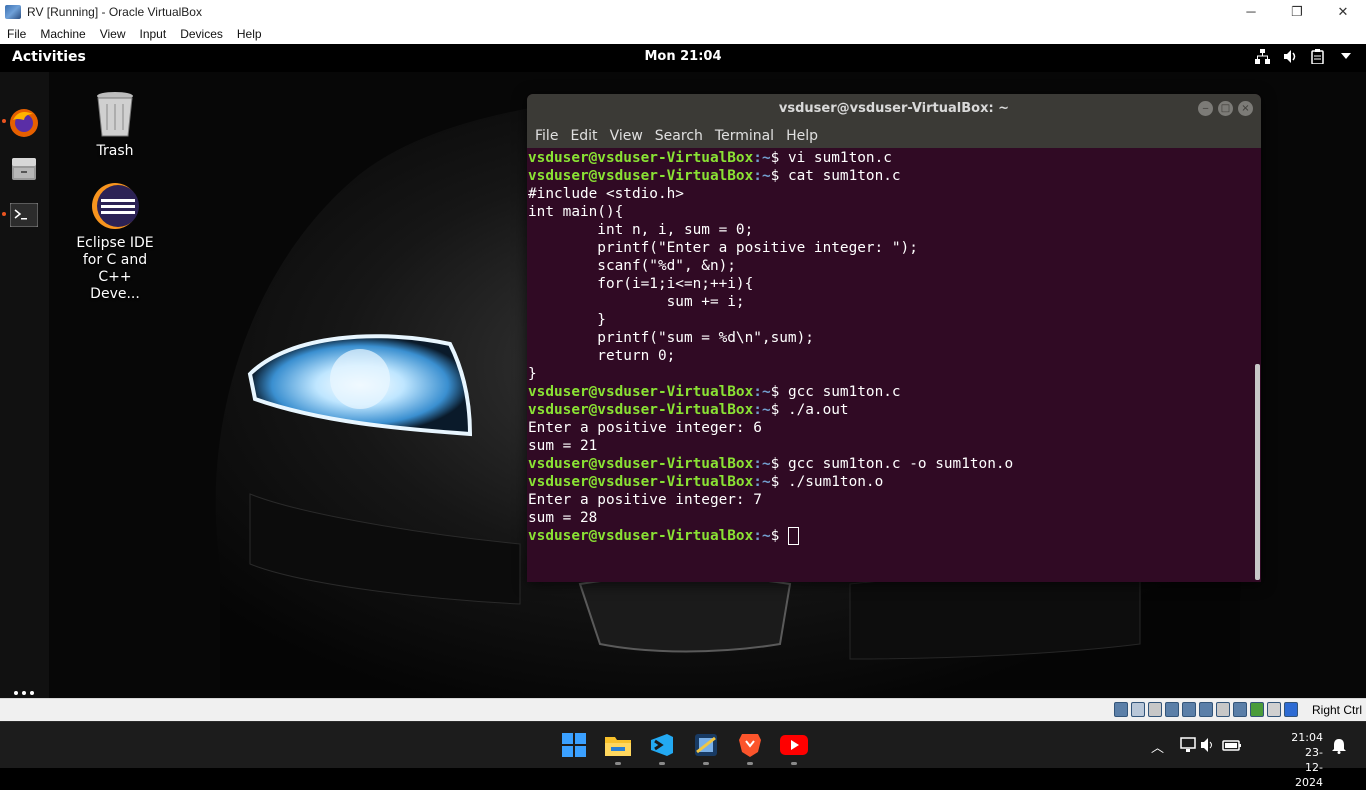 The image size is (1366, 790). I want to click on terminal-menu-edit: Edit, so click(583, 136).